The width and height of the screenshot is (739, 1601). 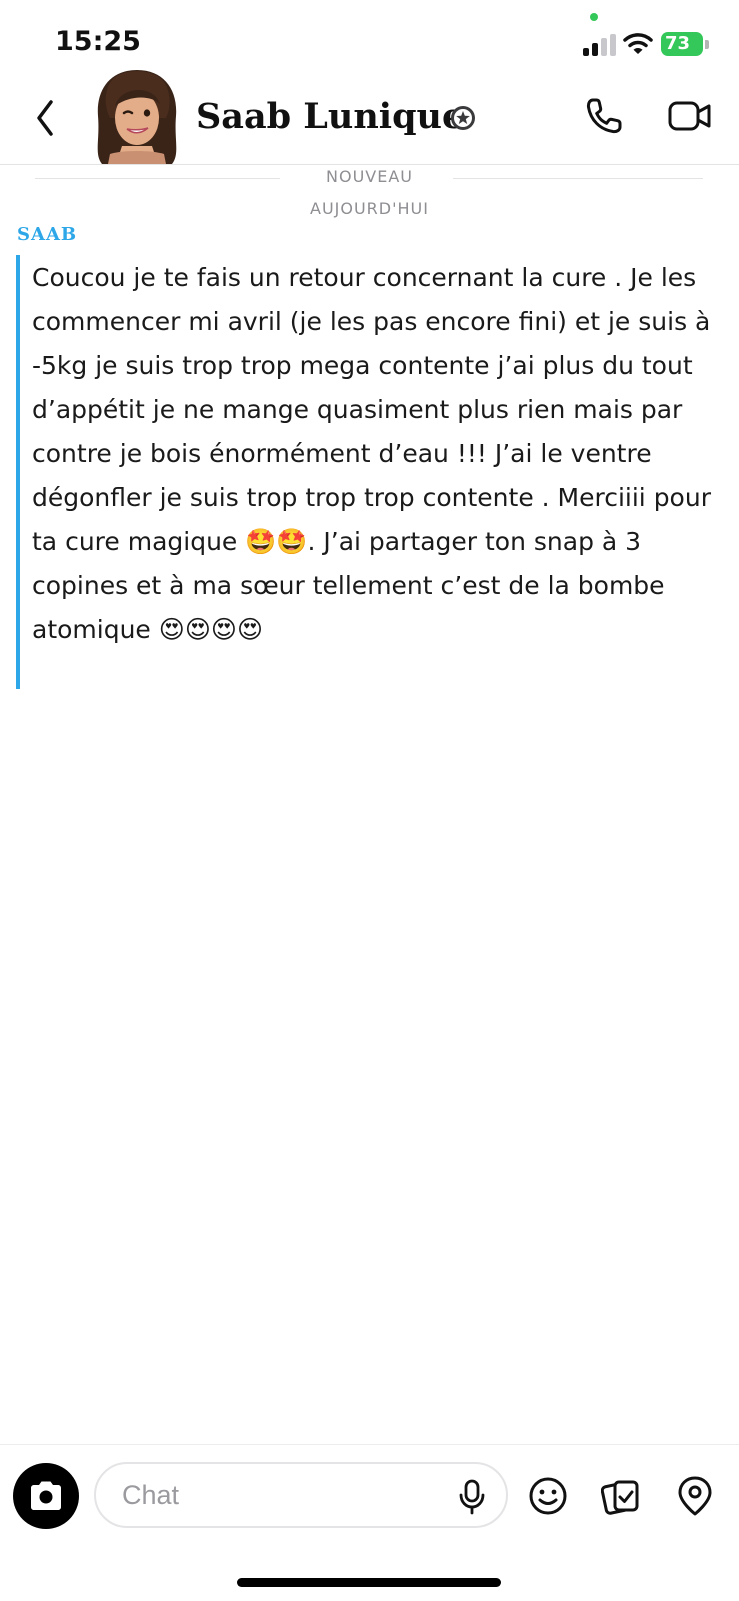 I want to click on camera-button, so click(x=46, y=1496).